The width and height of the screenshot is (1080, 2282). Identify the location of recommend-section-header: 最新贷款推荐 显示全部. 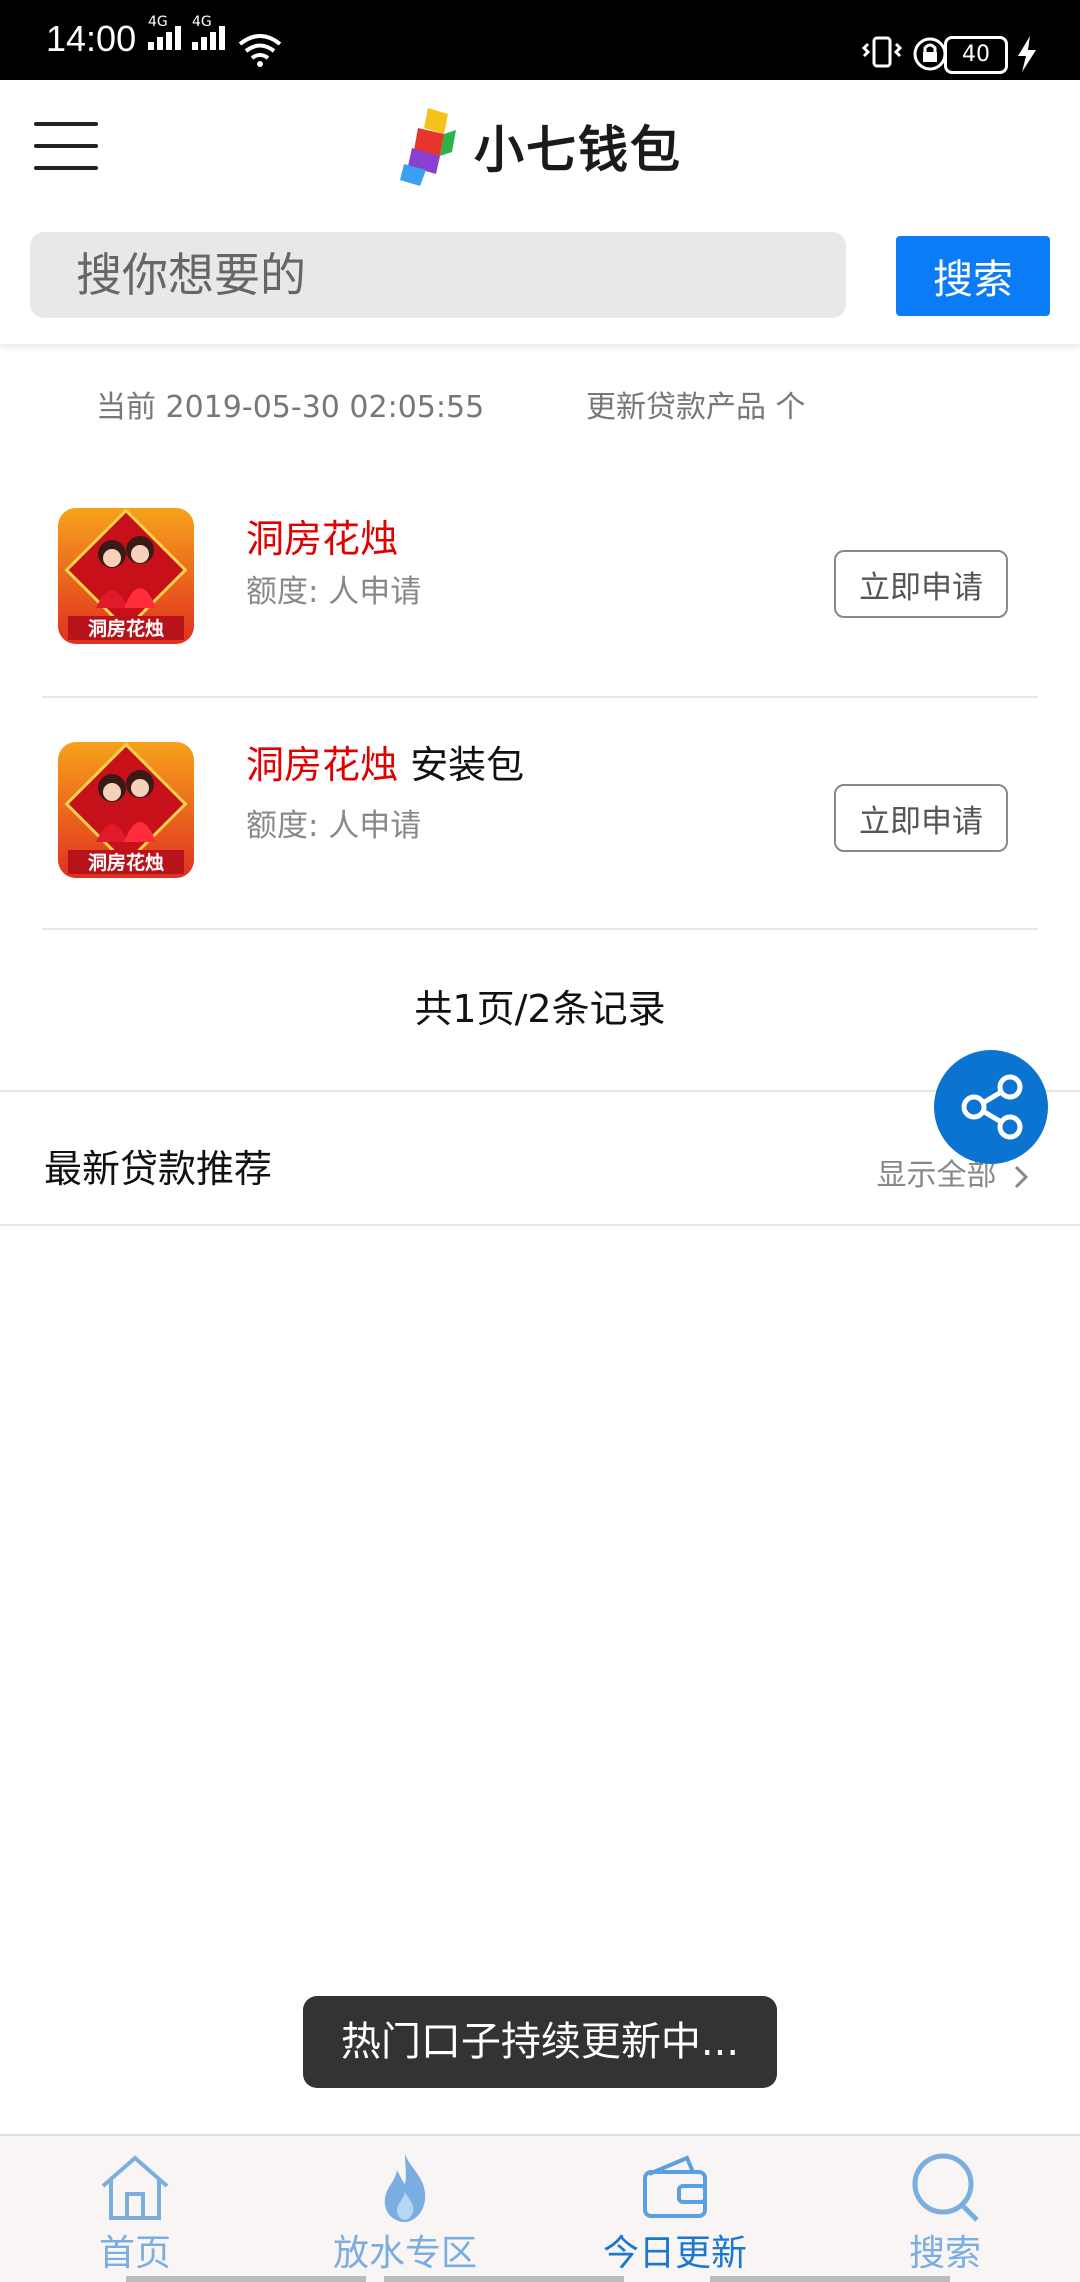
(540, 1158).